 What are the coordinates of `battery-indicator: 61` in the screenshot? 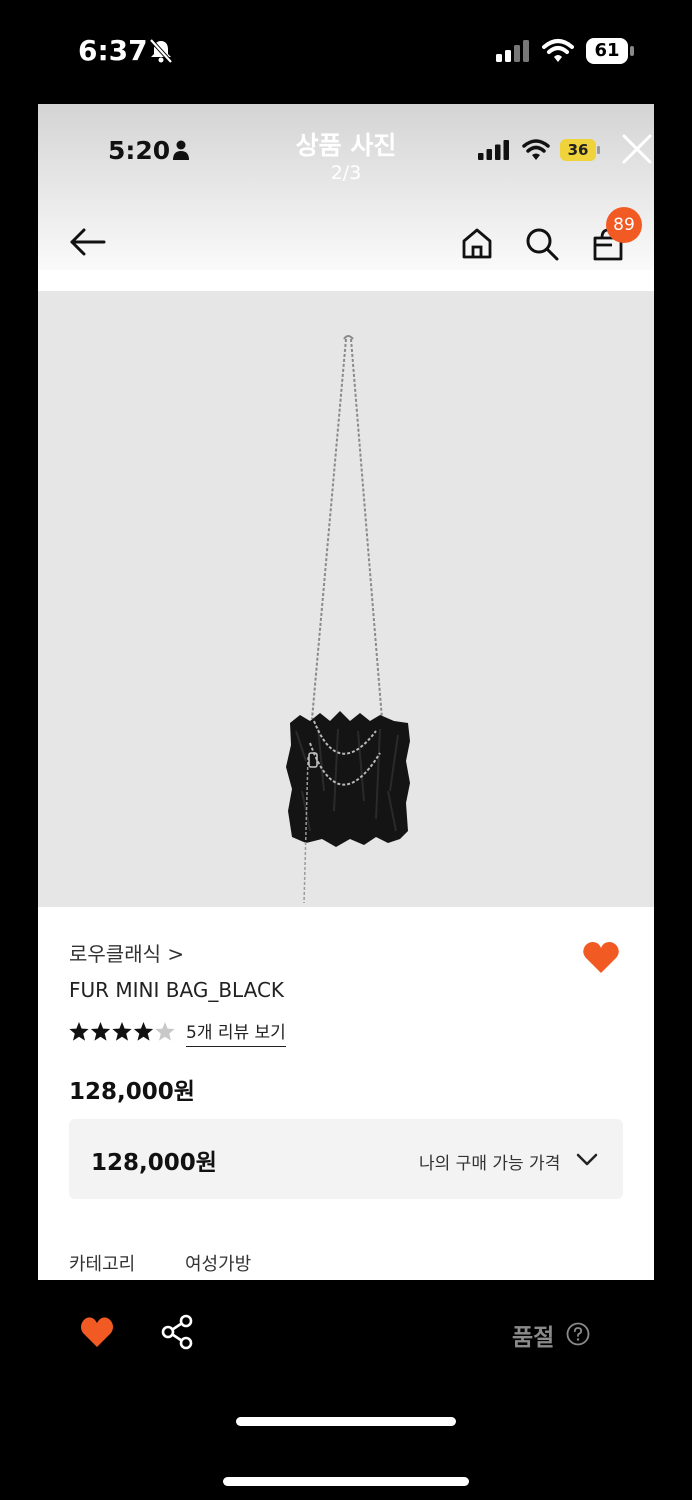 It's located at (610, 51).